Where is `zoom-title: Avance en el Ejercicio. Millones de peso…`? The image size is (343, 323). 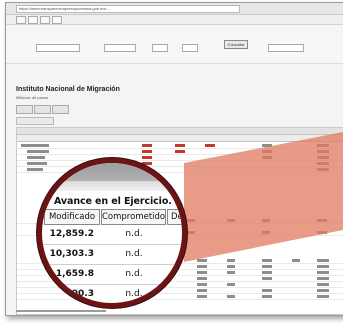 zoom-title: Avance en el Ejercicio. Millones de peso… is located at coordinates (120, 201).